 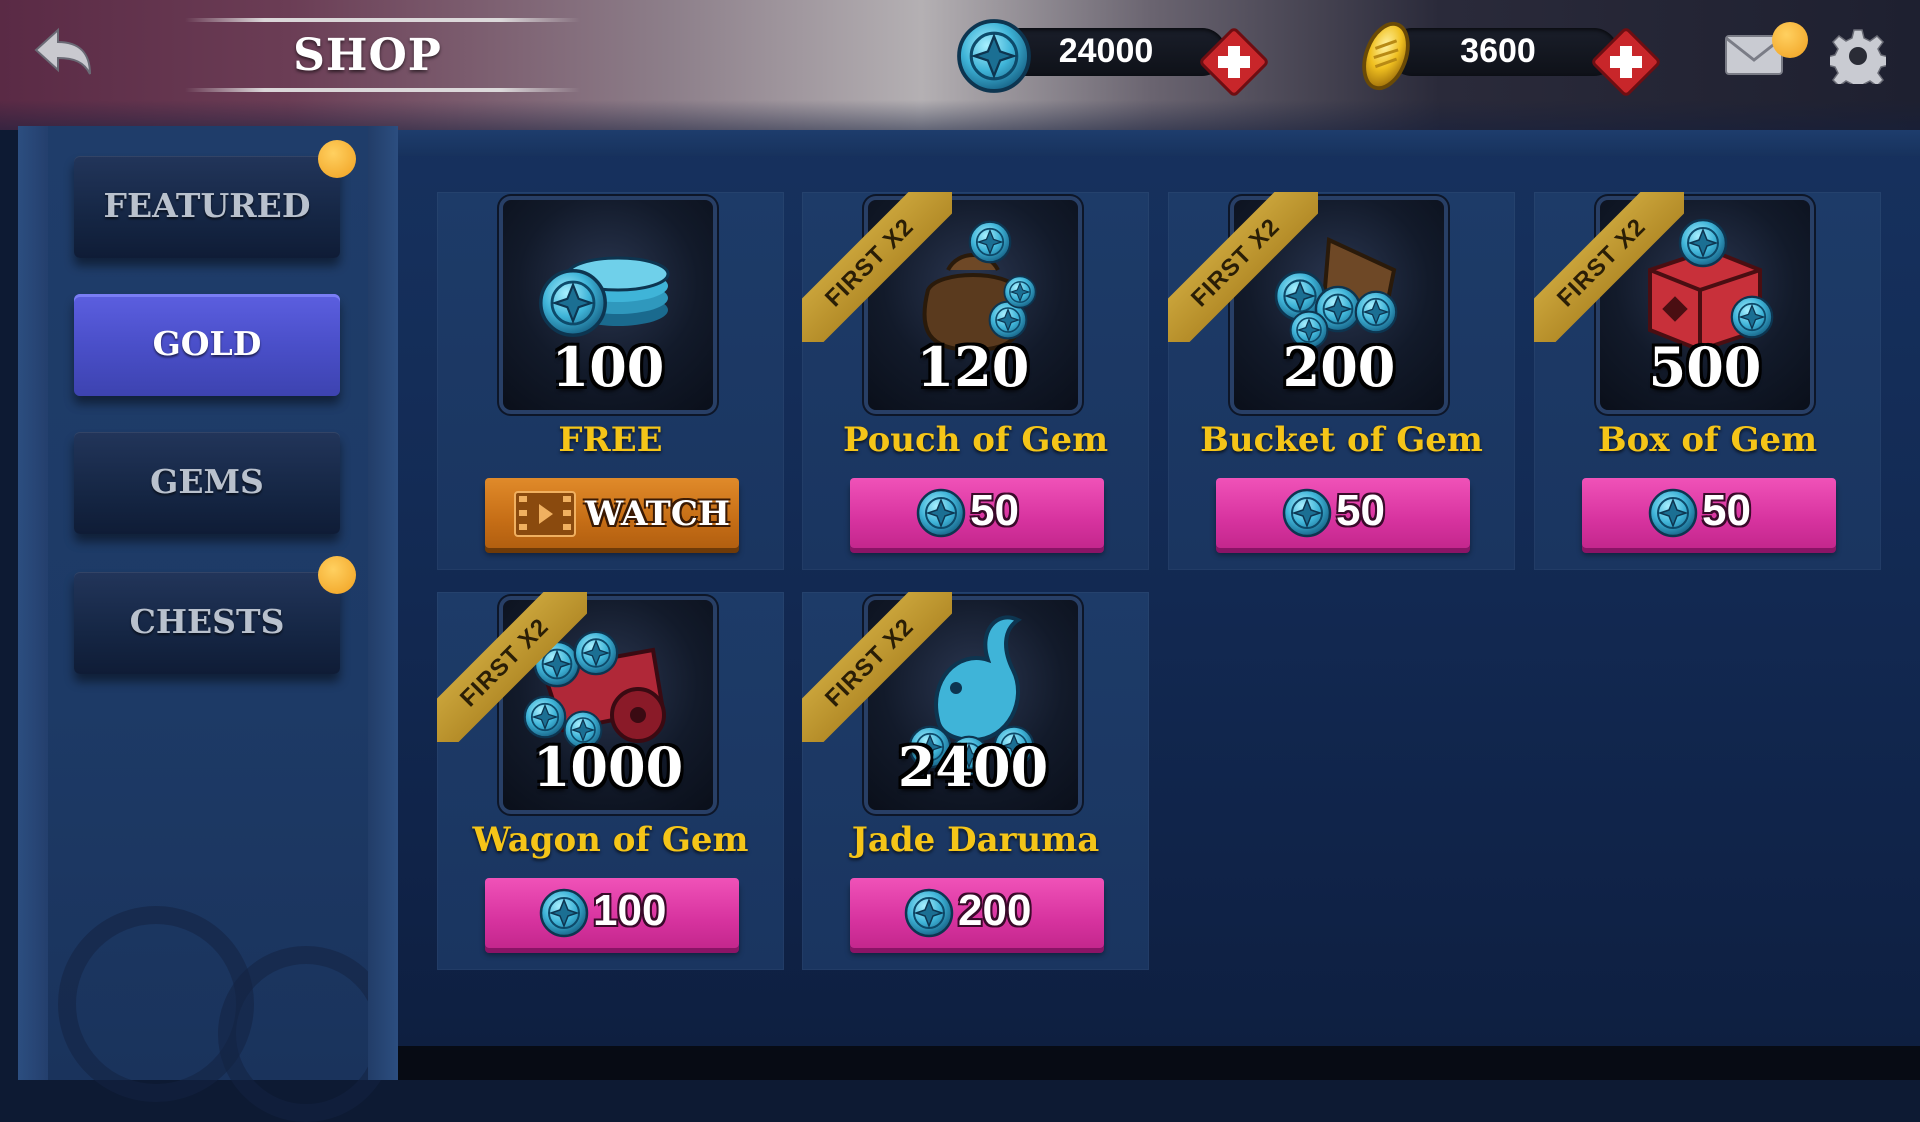 What do you see at coordinates (973, 367) in the screenshot?
I see `offer-amount: 120` at bounding box center [973, 367].